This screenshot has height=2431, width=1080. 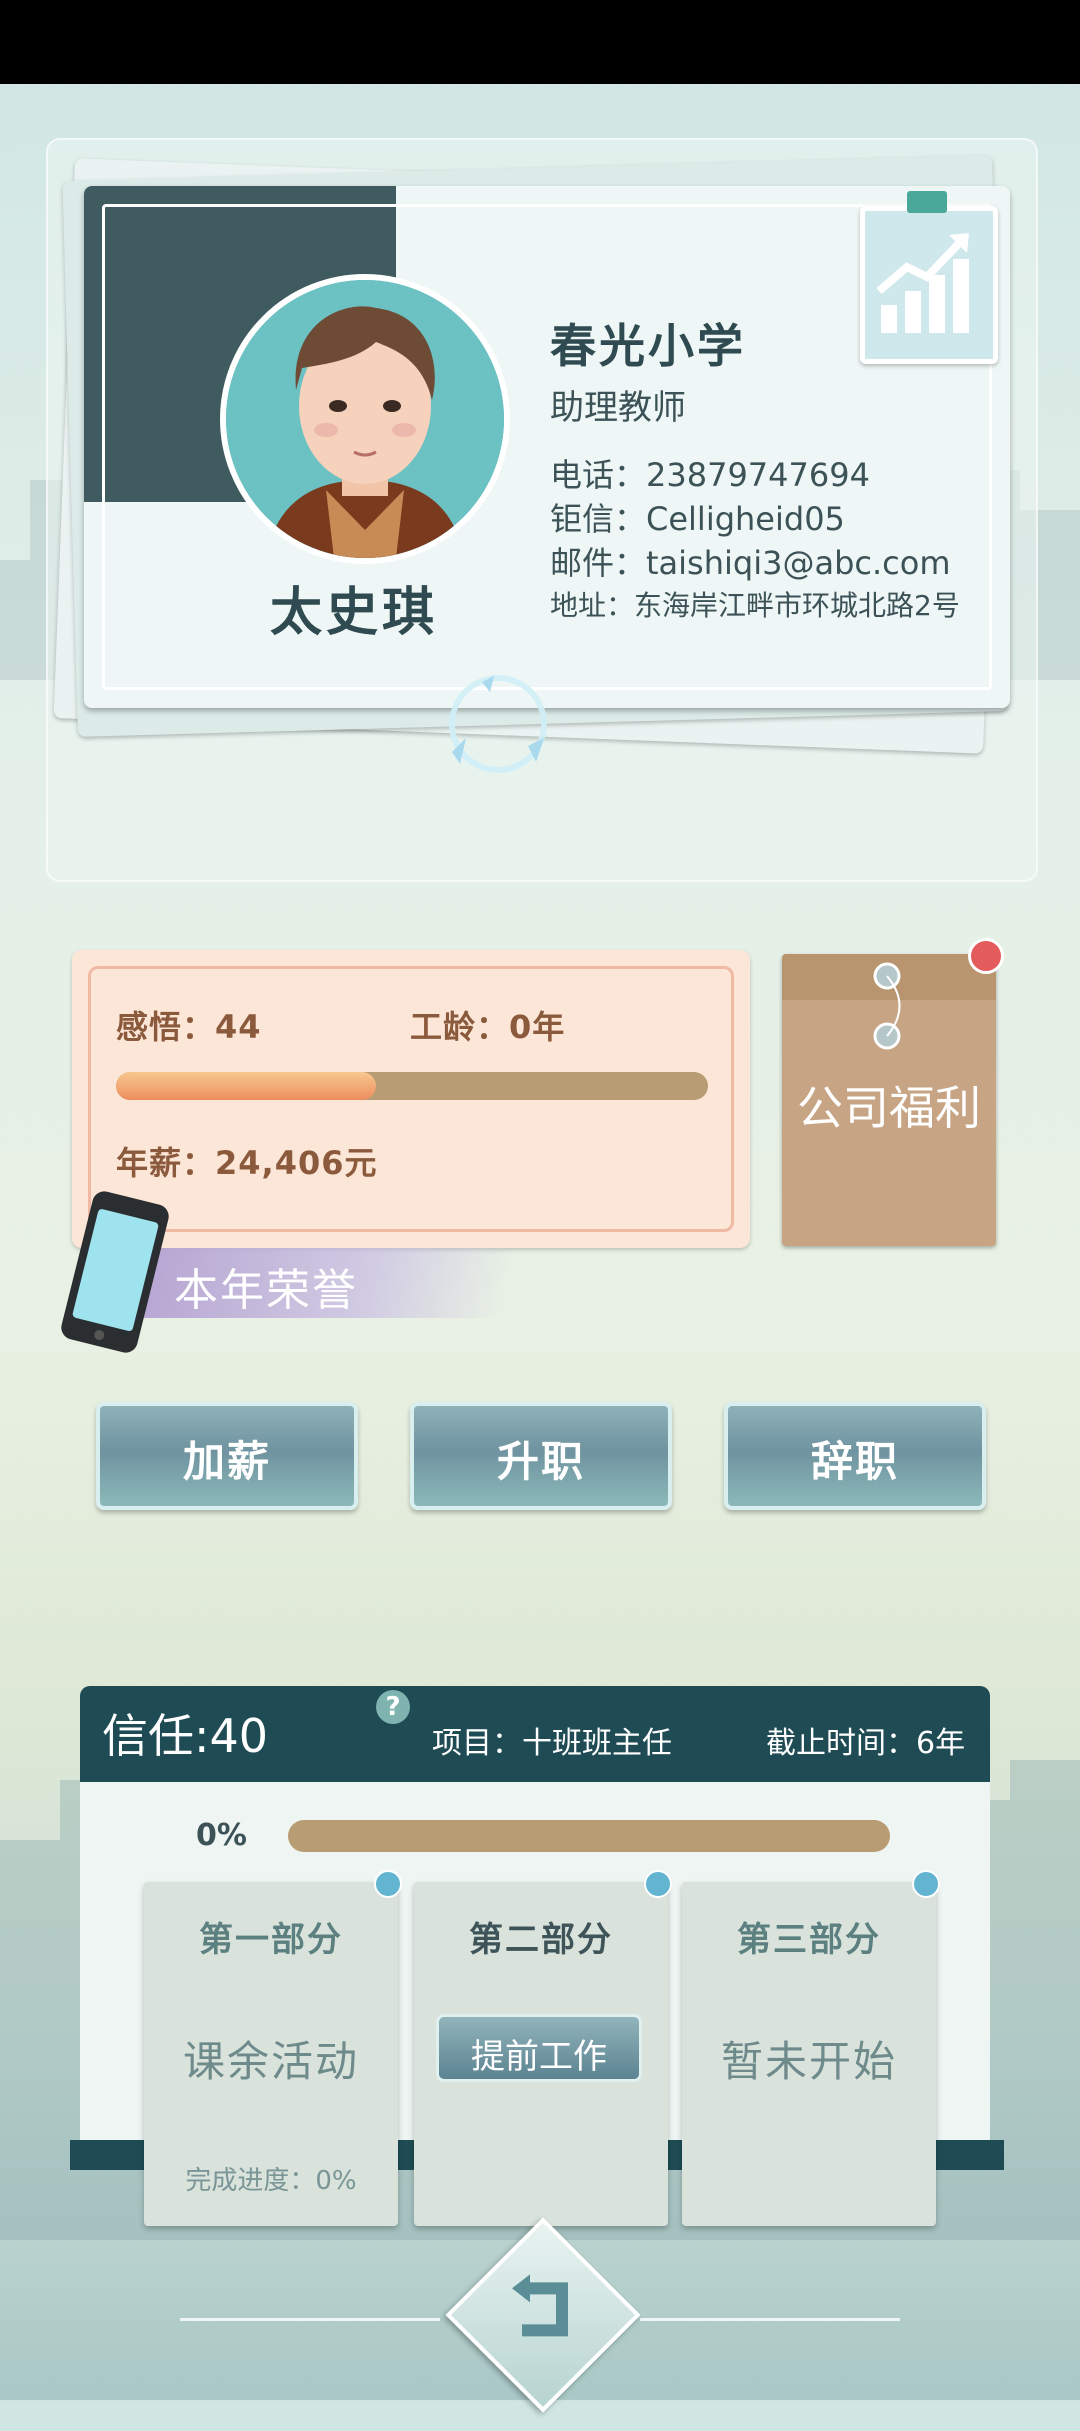 I want to click on start-early-label: 提前工作, so click(x=539, y=2057).